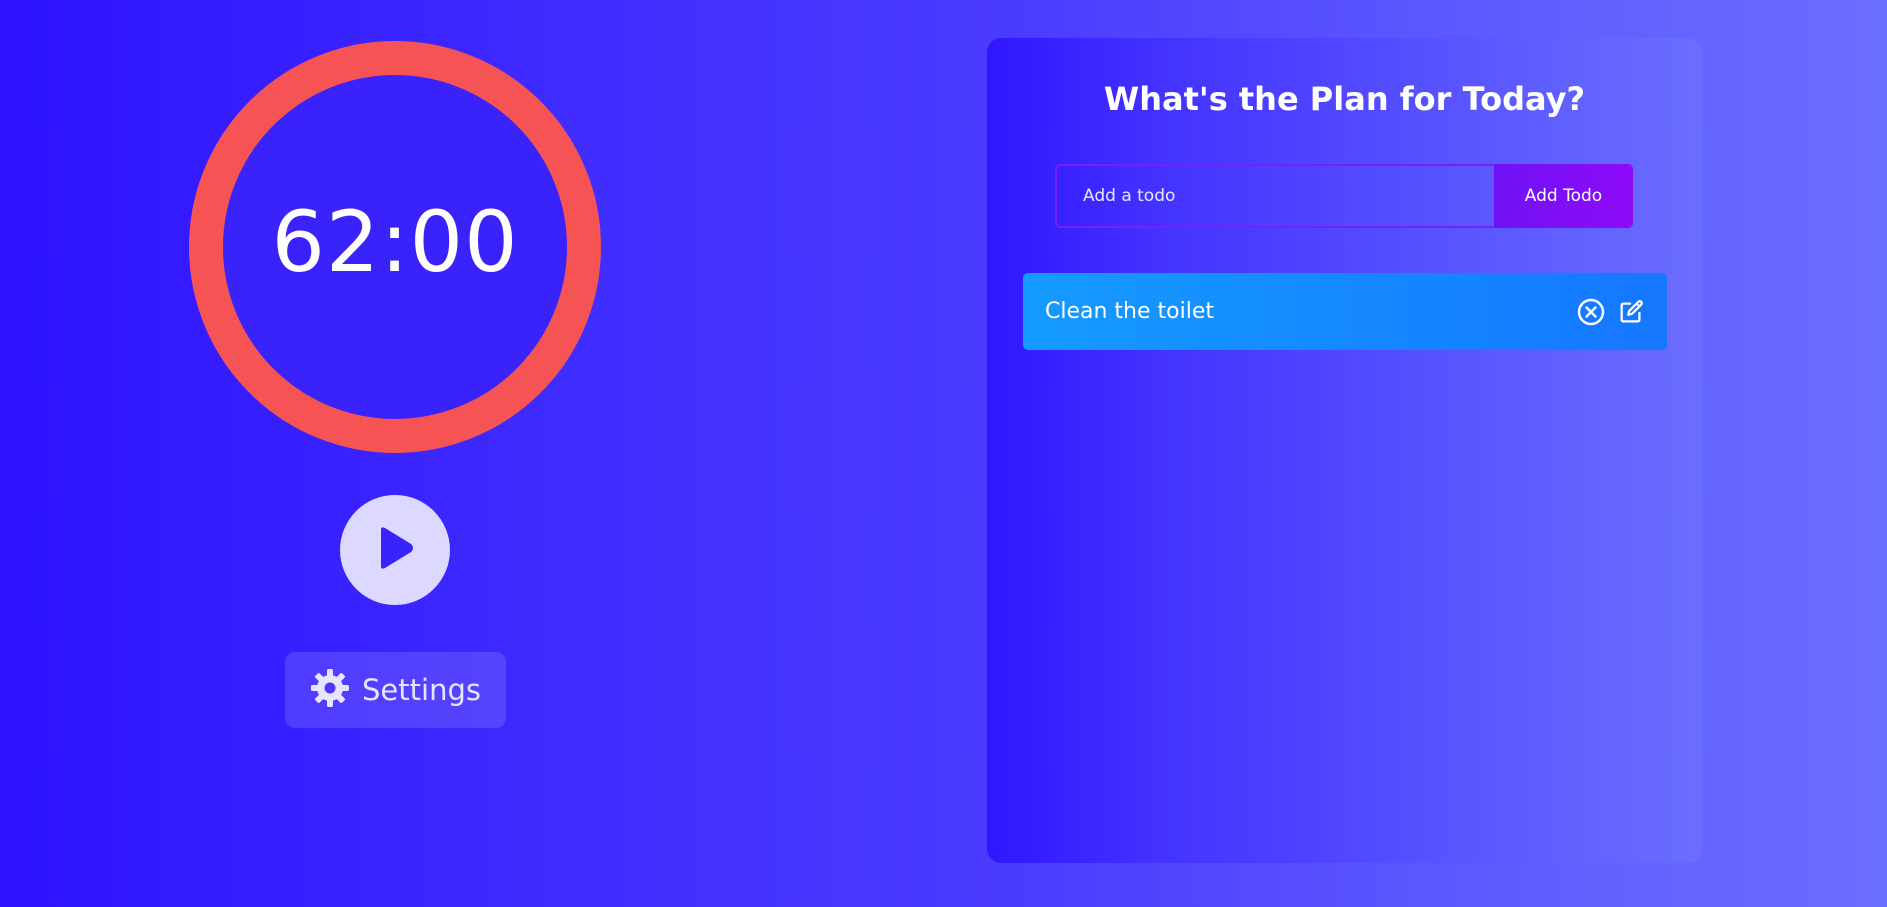  I want to click on todo-title: What's the Plan for Today?, so click(1344, 99).